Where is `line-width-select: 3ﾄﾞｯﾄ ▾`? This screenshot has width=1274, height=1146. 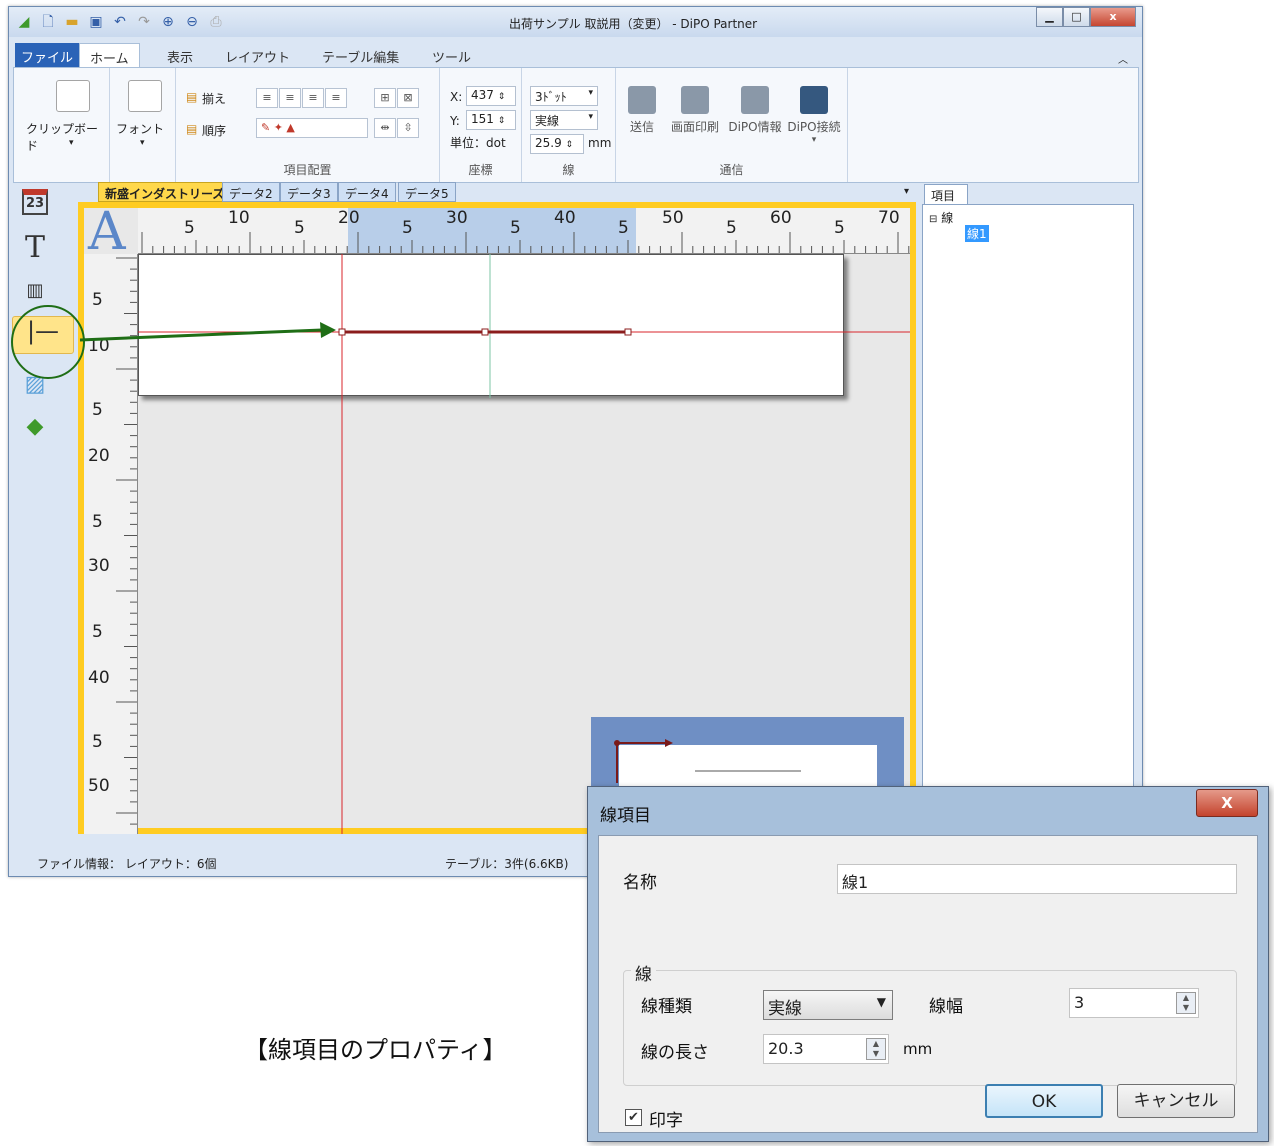 line-width-select: 3ﾄﾞｯﾄ ▾ is located at coordinates (564, 96).